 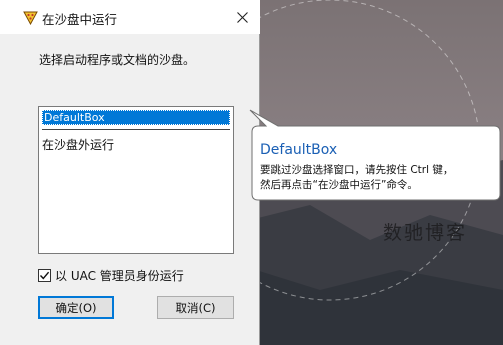 I want to click on prompt-label: 选择启动程序或文档的沙盘。, so click(x=117, y=60).